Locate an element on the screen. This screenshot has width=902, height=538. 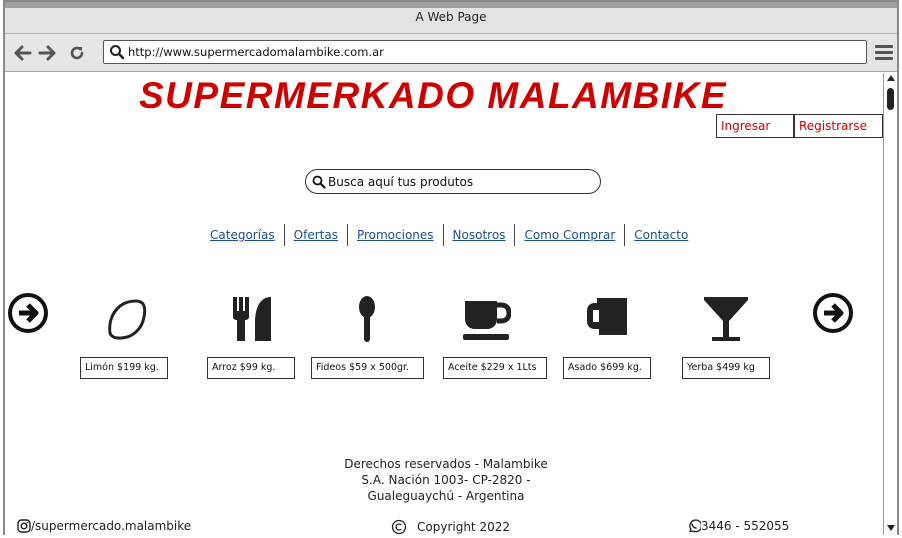
whatsapp-icon is located at coordinates (695, 526).